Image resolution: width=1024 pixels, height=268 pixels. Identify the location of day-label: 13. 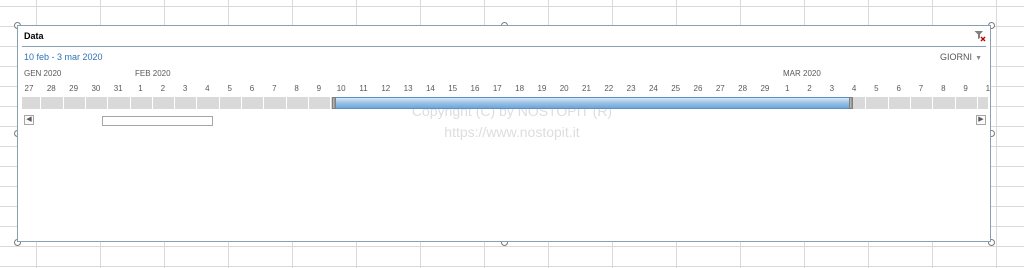
(408, 88).